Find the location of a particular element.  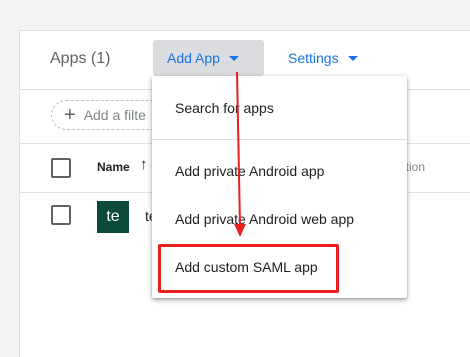

add-app-button: Add App is located at coordinates (208, 58).